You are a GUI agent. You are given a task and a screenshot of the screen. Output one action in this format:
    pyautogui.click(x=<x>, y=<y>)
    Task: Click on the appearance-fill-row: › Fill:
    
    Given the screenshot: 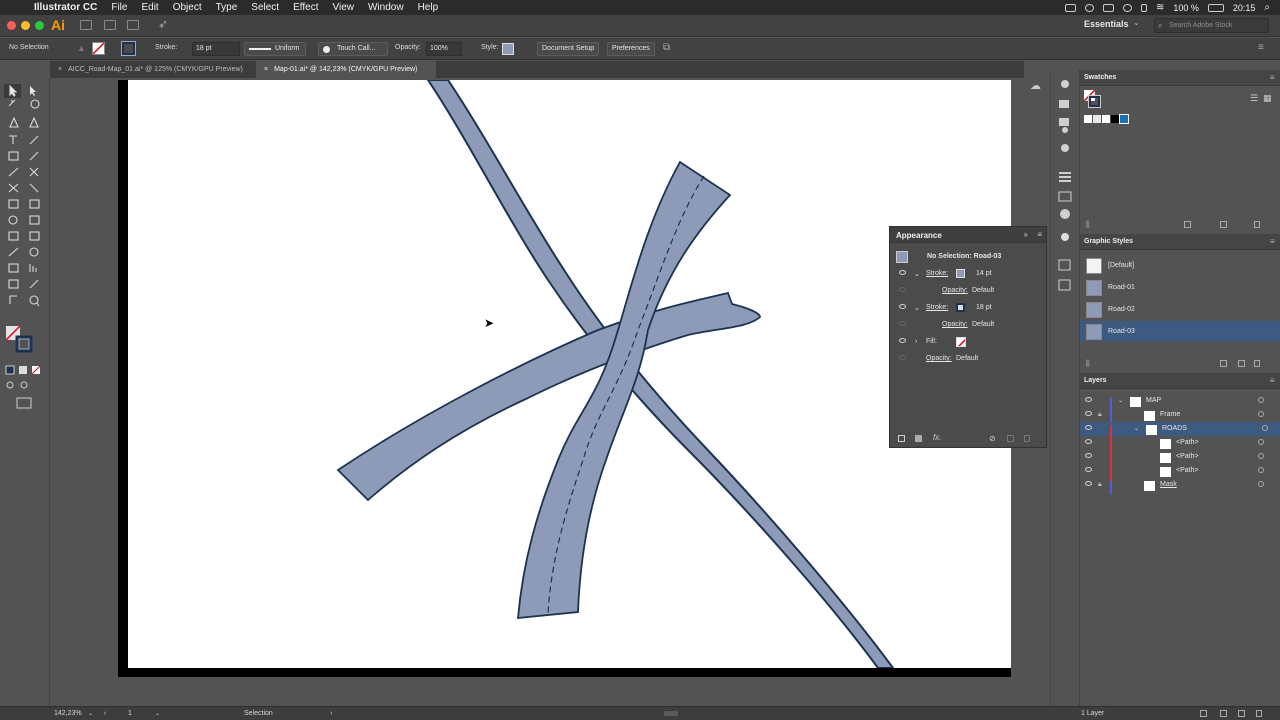 What is the action you would take?
    pyautogui.click(x=968, y=342)
    